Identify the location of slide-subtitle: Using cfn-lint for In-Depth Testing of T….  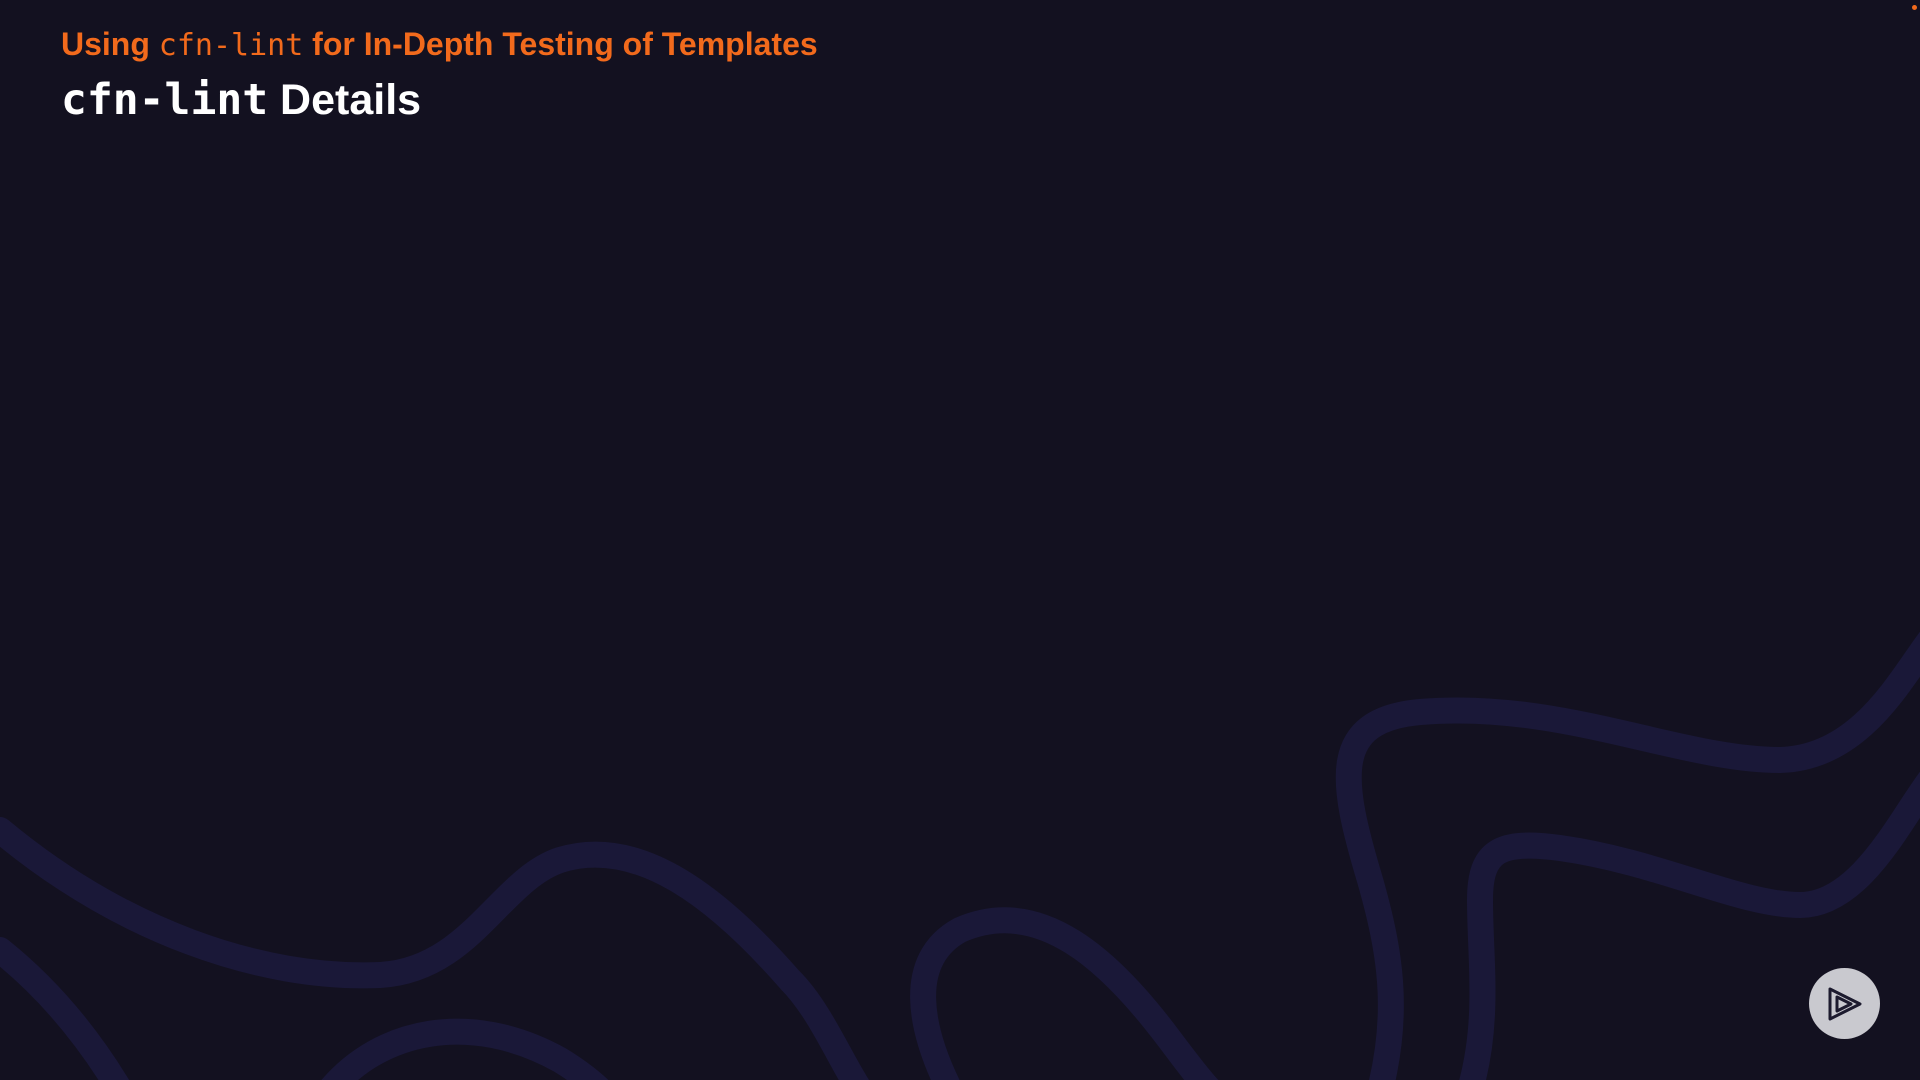
(439, 45).